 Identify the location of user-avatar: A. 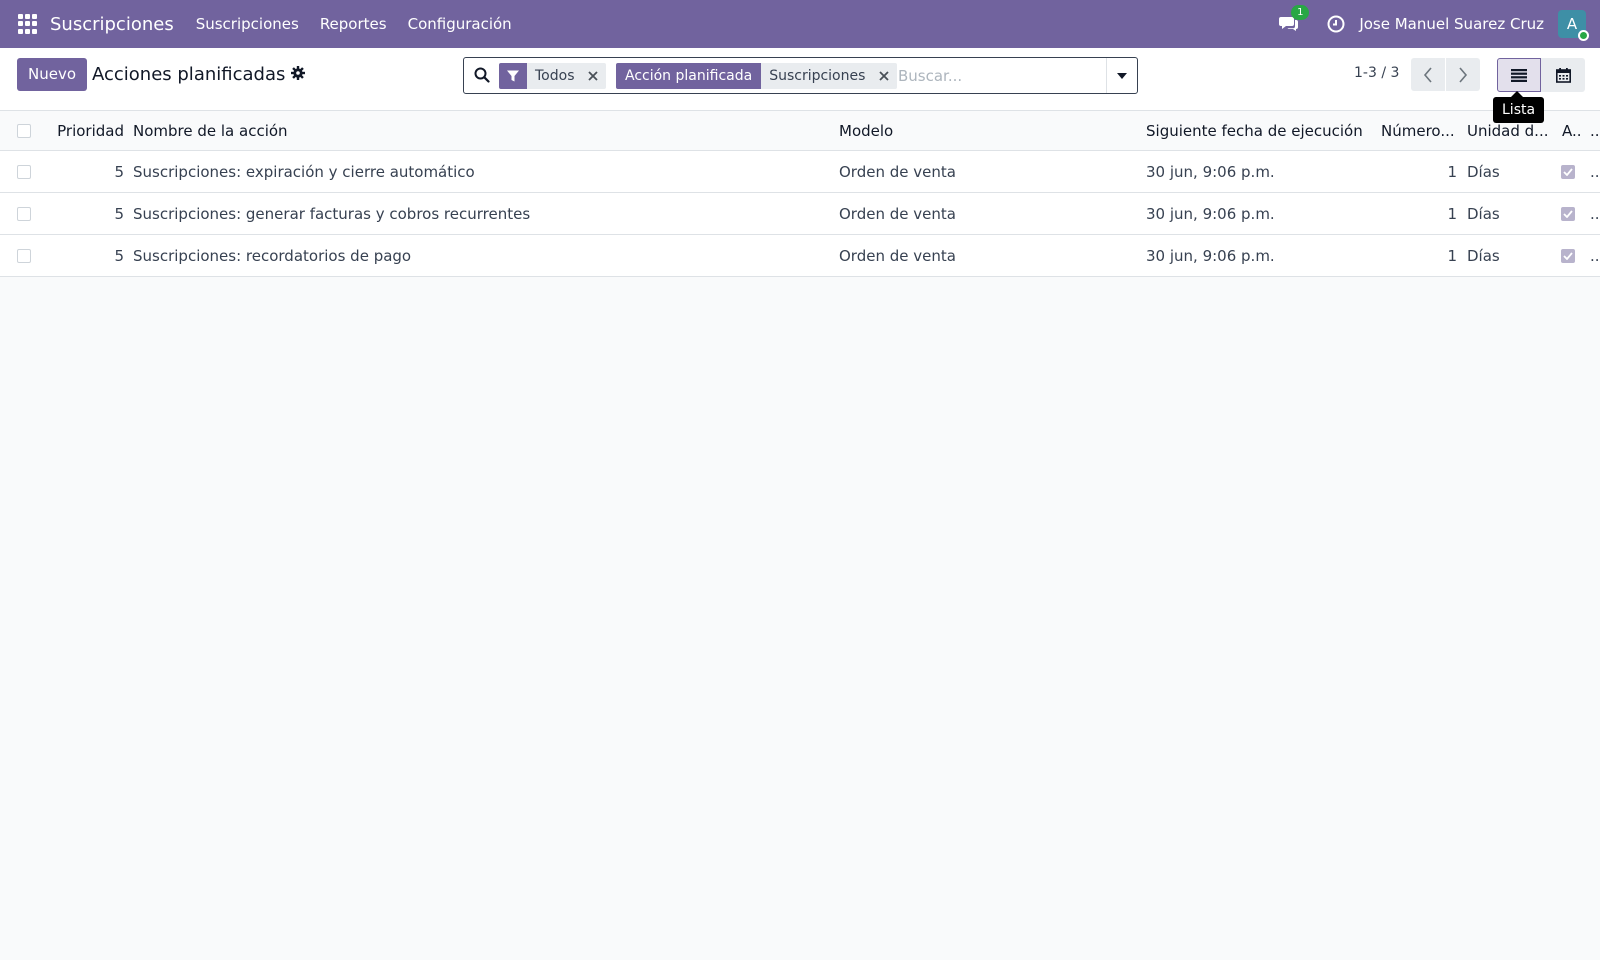
(1573, 25).